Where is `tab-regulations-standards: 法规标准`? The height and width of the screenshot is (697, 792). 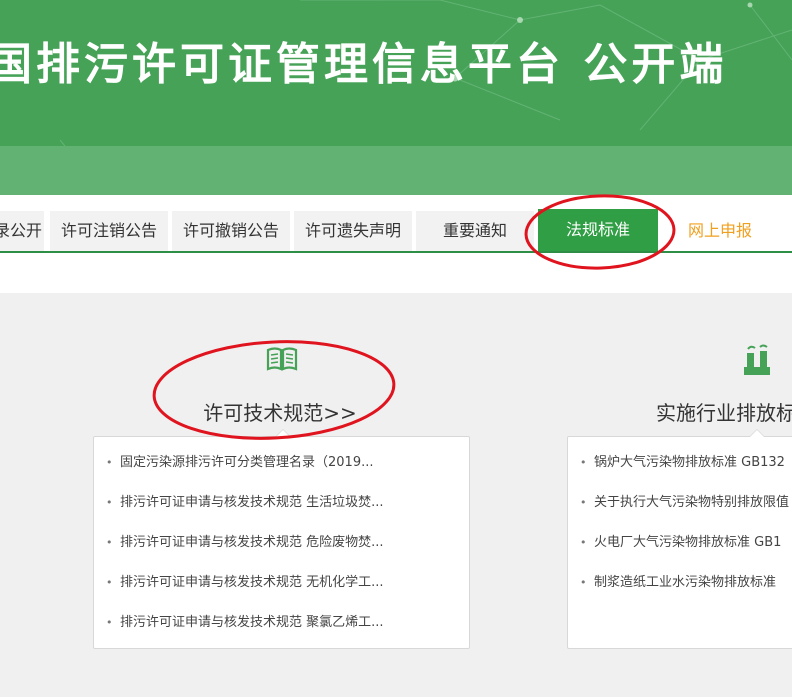 tab-regulations-standards: 法规标准 is located at coordinates (598, 230).